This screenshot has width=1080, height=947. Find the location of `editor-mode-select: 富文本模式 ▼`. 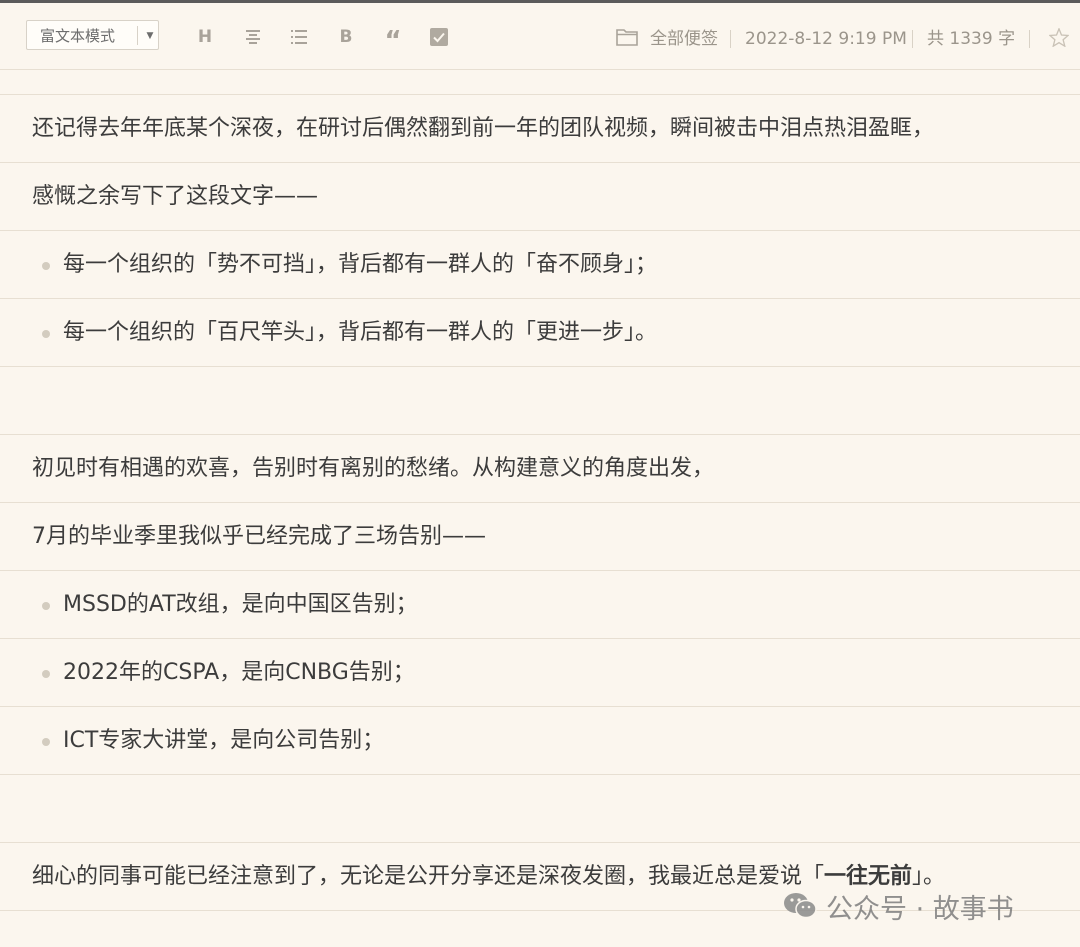

editor-mode-select: 富文本模式 ▼ is located at coordinates (92, 35).